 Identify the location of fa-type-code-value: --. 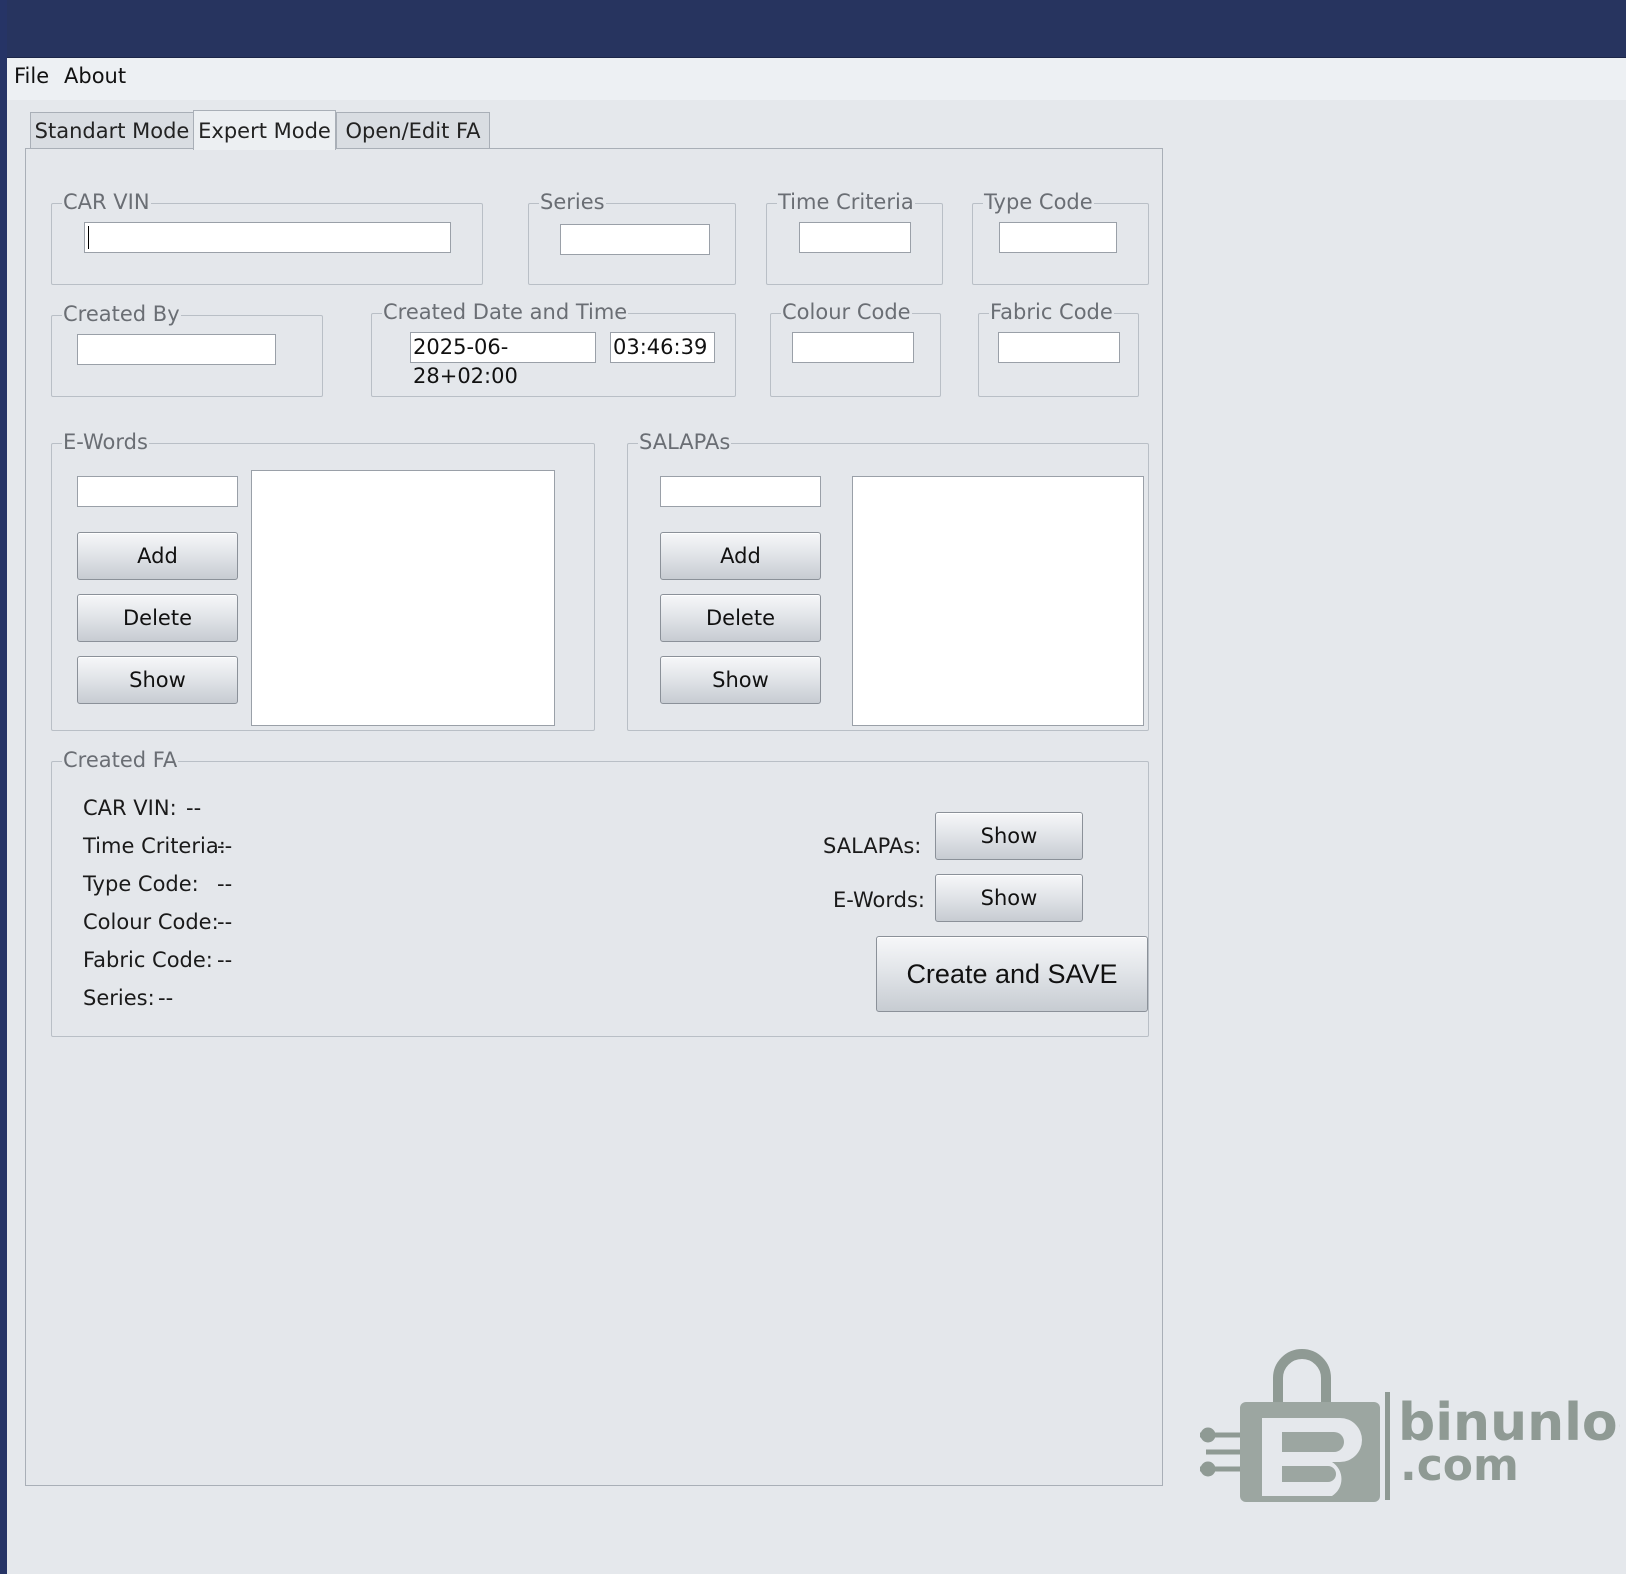
(225, 884).